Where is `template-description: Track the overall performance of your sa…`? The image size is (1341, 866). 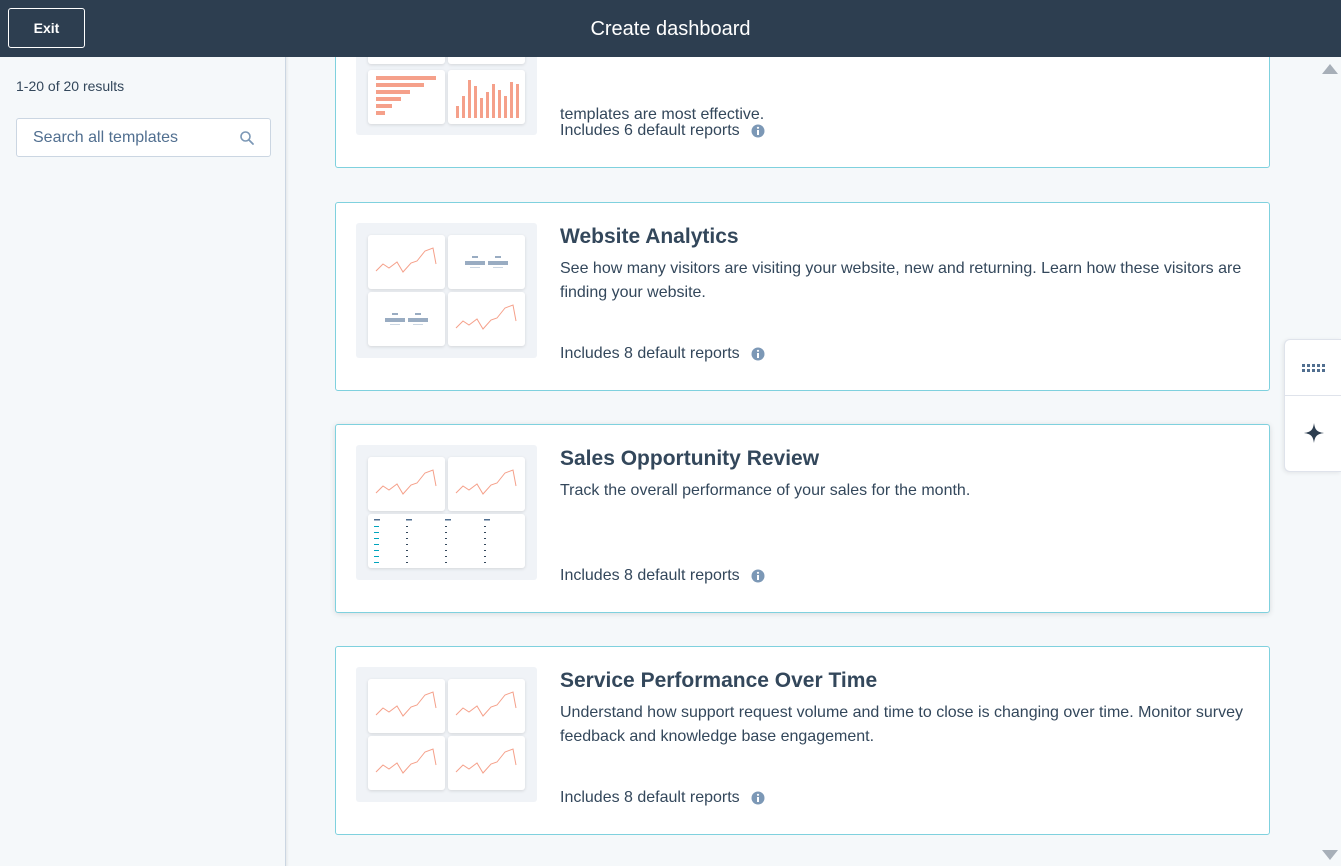
template-description: Track the overall performance of your sa… is located at coordinates (765, 490).